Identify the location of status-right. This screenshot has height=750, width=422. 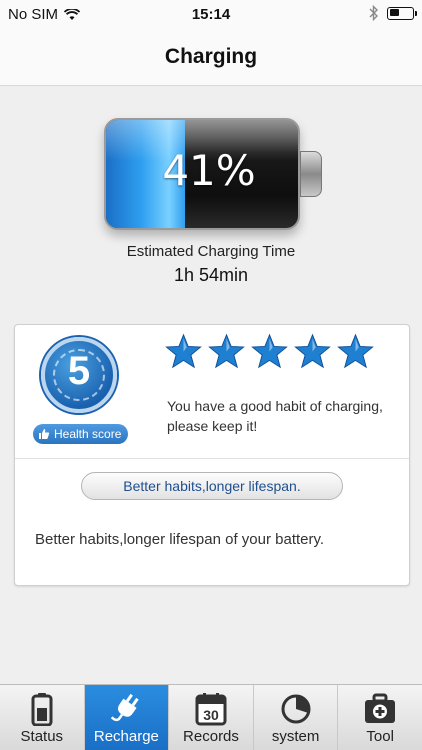
(393, 13).